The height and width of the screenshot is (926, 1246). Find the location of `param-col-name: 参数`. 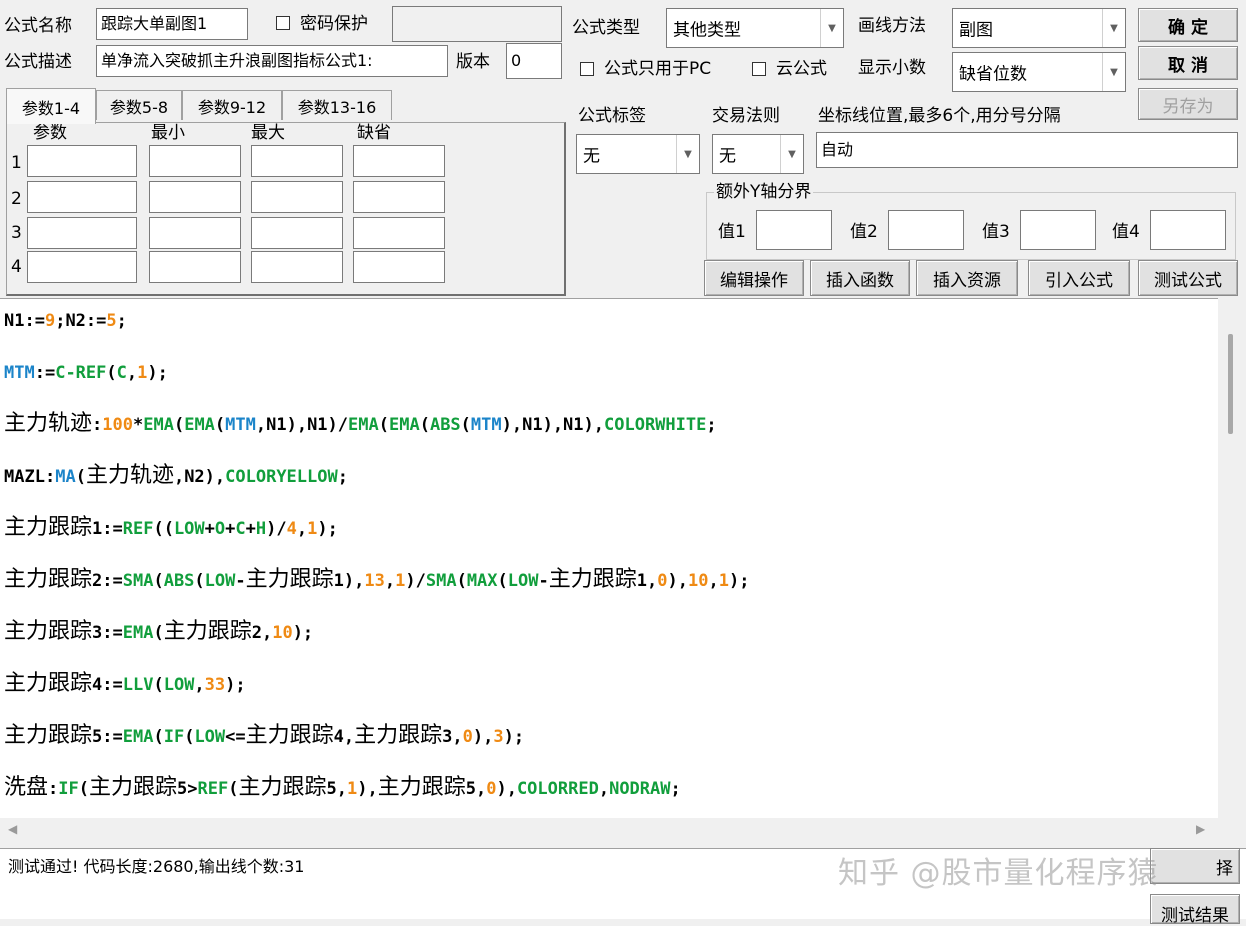

param-col-name: 参数 is located at coordinates (50, 133).